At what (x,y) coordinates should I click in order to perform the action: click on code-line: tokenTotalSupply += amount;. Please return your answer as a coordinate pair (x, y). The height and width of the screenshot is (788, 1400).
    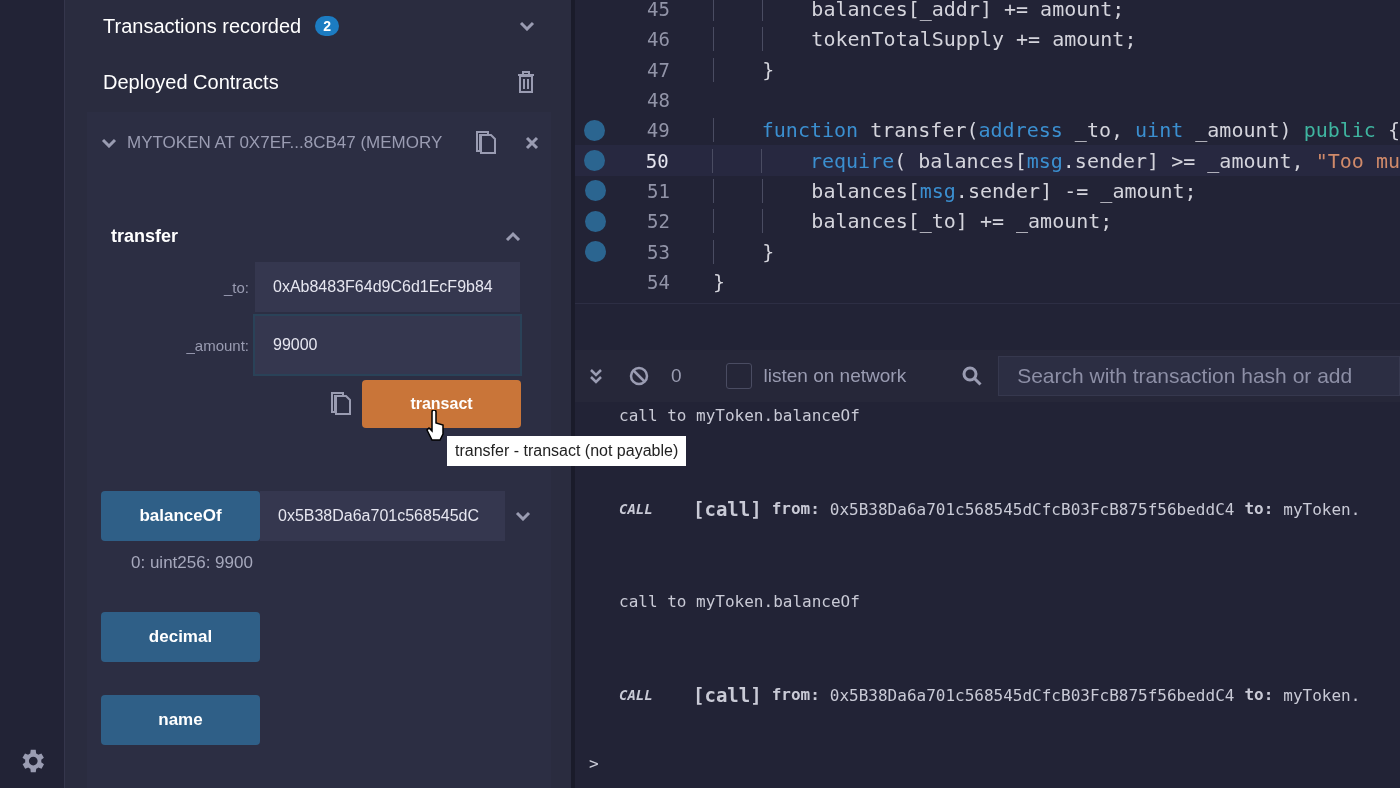
    Looking at the image, I should click on (925, 39).